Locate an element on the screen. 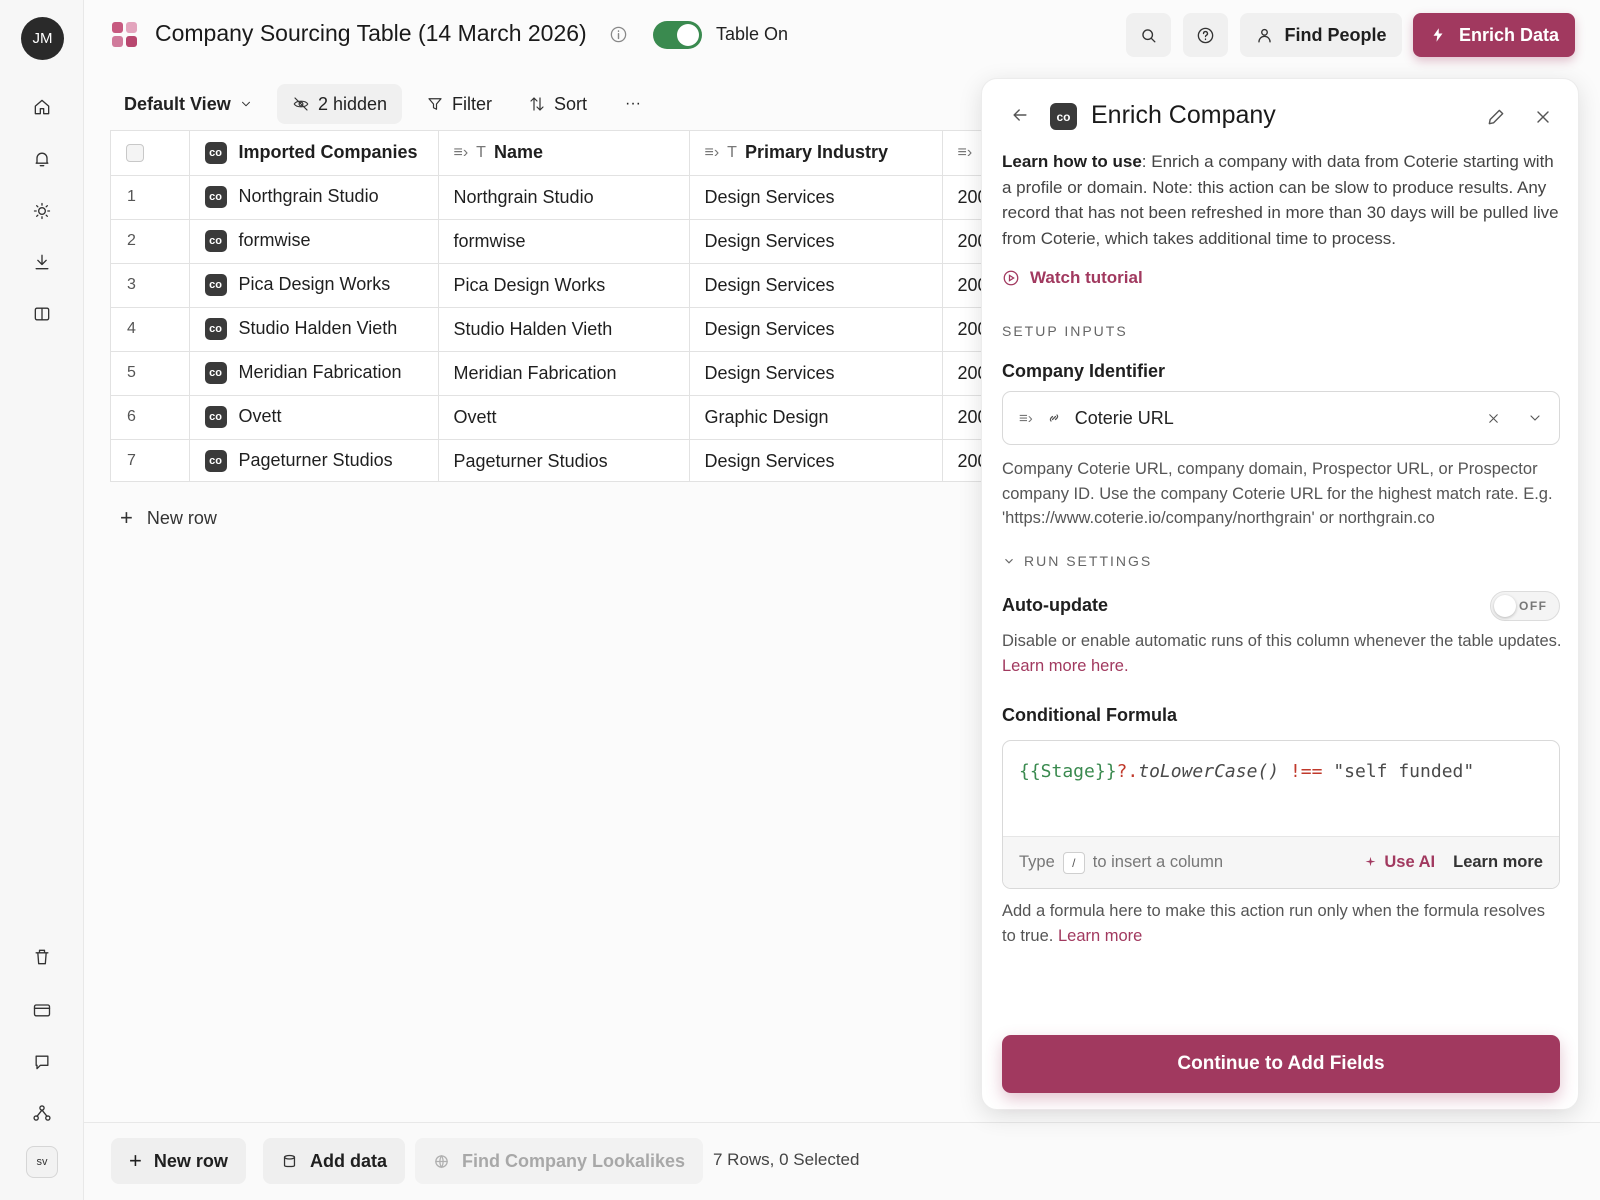 This screenshot has height=1200, width=1600. add-data-button: Add data is located at coordinates (334, 1161).